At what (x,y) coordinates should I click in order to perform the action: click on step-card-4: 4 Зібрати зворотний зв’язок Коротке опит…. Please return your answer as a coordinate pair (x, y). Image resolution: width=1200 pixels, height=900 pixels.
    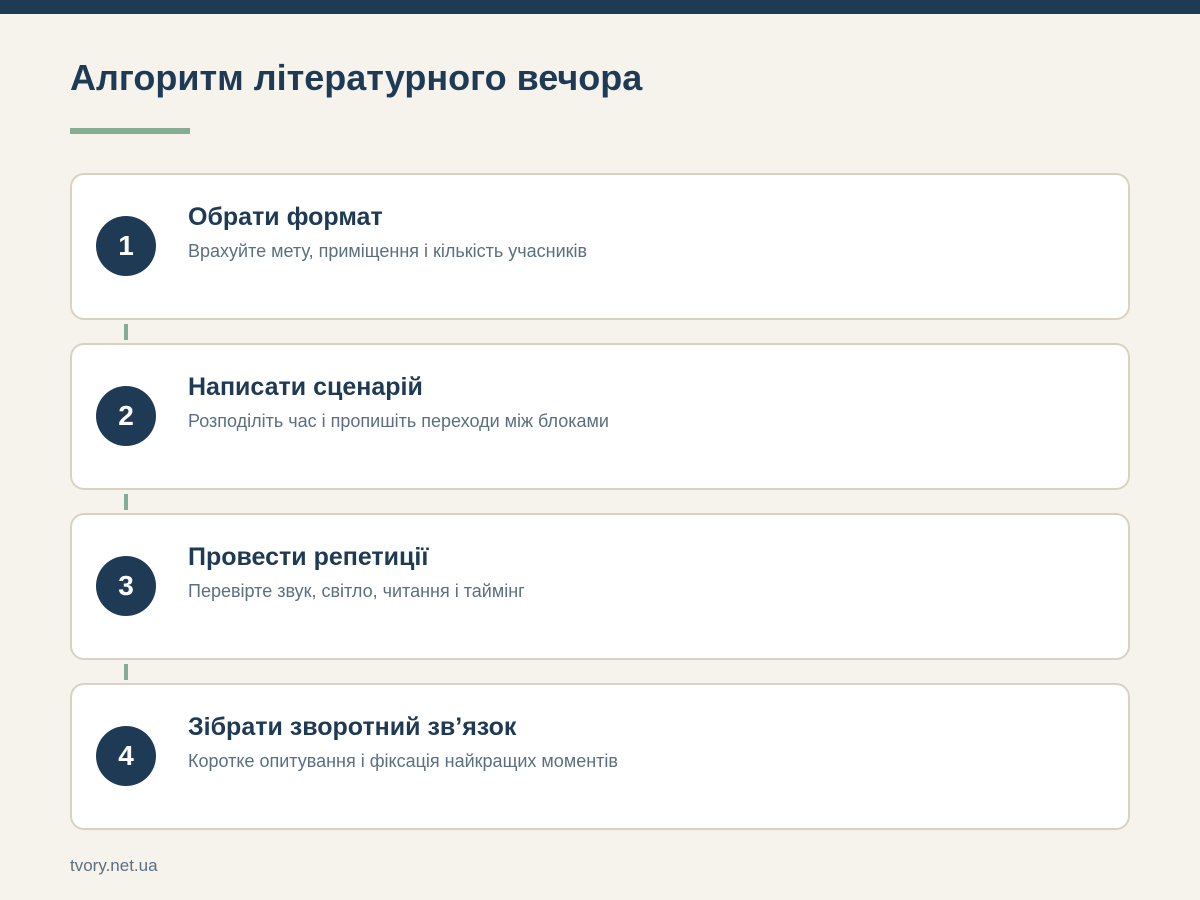
    Looking at the image, I should click on (600, 756).